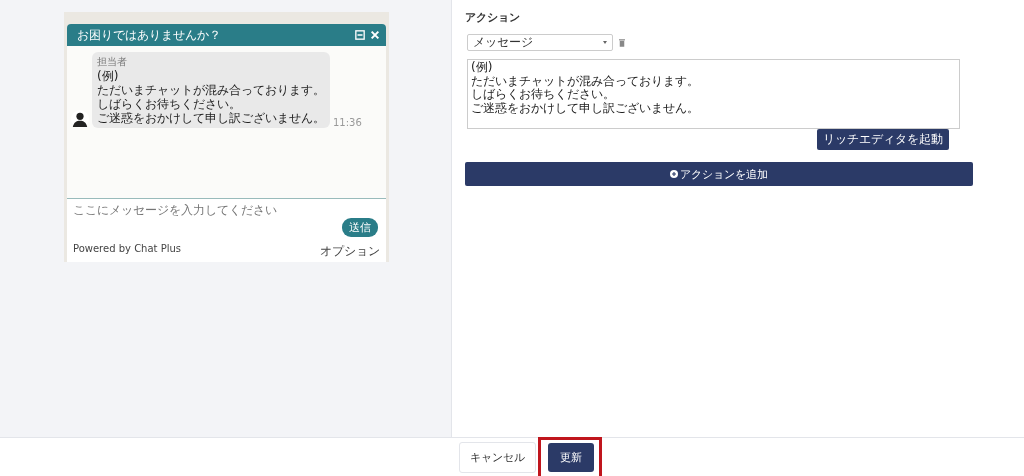 The width and height of the screenshot is (1024, 476). I want to click on message-field: (例) ただいまチャットが混み合っております。 しばらくお待ちください。 ご迷惑をおかけして申し訳ございません。, so click(713, 94).